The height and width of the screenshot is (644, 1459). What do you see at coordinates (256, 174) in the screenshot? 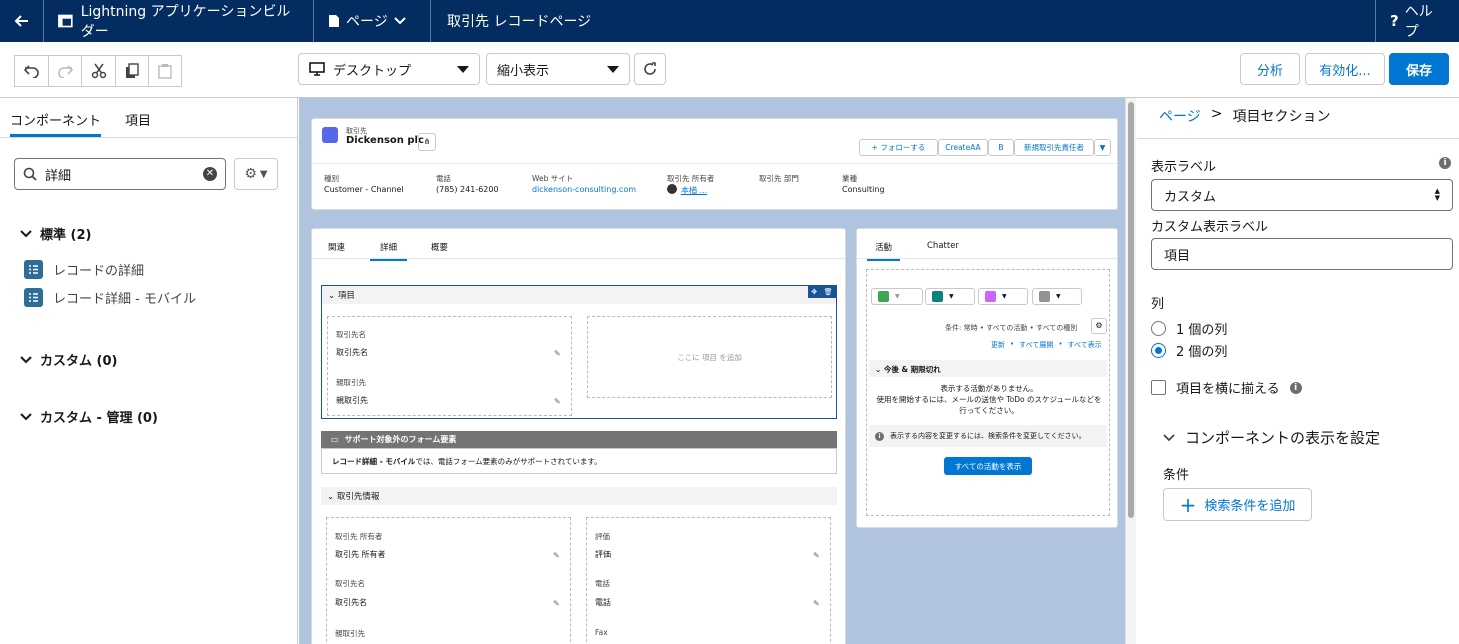
I see `settings-menu-button: ⚙ ▼` at bounding box center [256, 174].